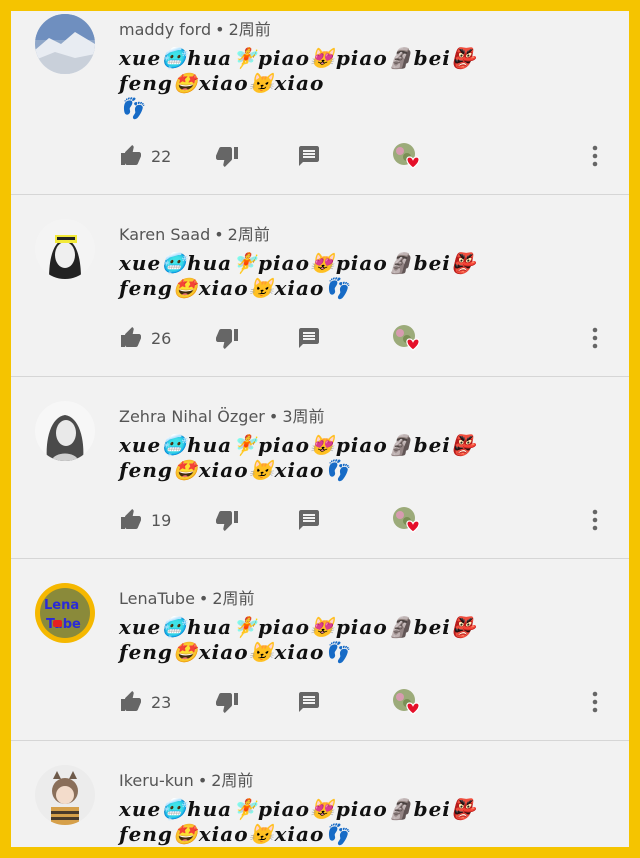  I want to click on comment-meta: Ikeru-kun • 2周前, so click(186, 779).